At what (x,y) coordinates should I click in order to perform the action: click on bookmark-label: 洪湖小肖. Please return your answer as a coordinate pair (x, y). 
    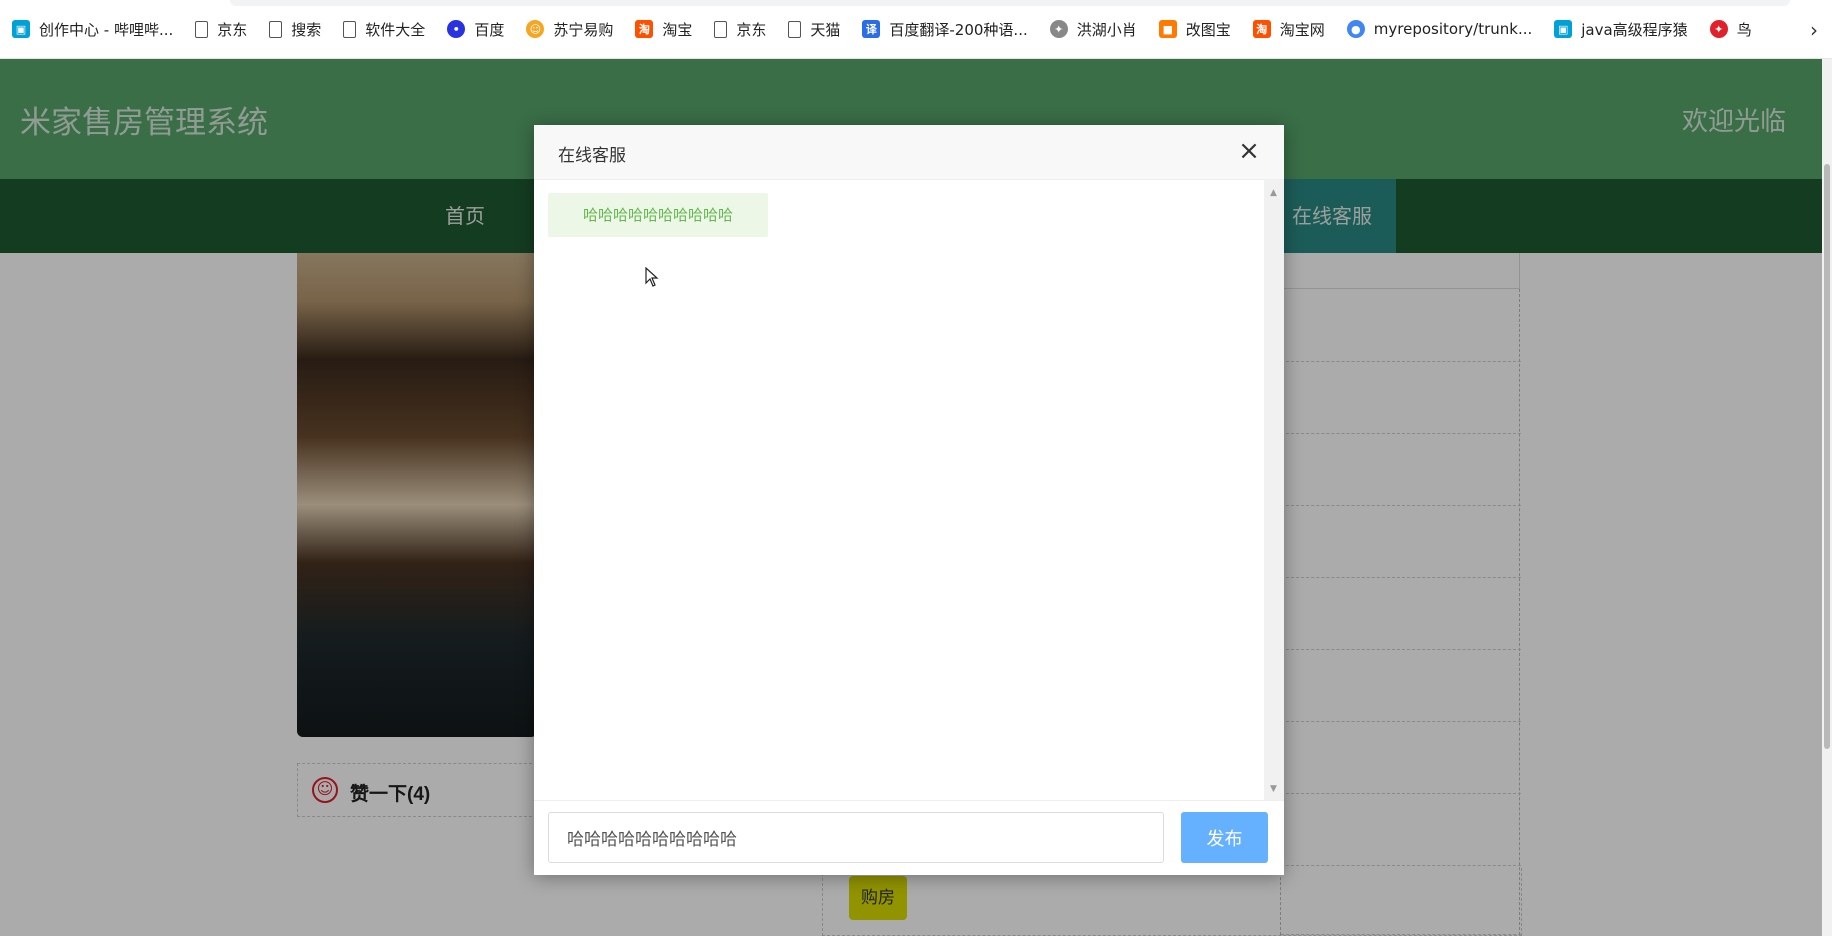
    Looking at the image, I should click on (1106, 29).